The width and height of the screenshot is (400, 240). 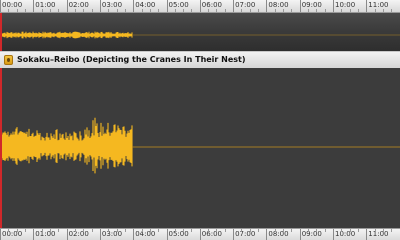 What do you see at coordinates (8, 60) in the screenshot?
I see `audio-file-icon` at bounding box center [8, 60].